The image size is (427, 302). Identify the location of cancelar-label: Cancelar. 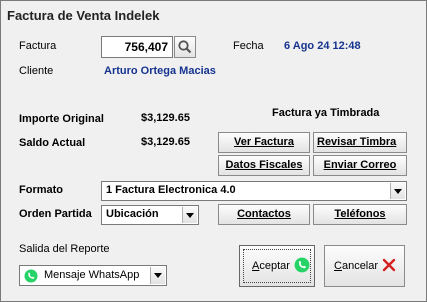
(356, 266).